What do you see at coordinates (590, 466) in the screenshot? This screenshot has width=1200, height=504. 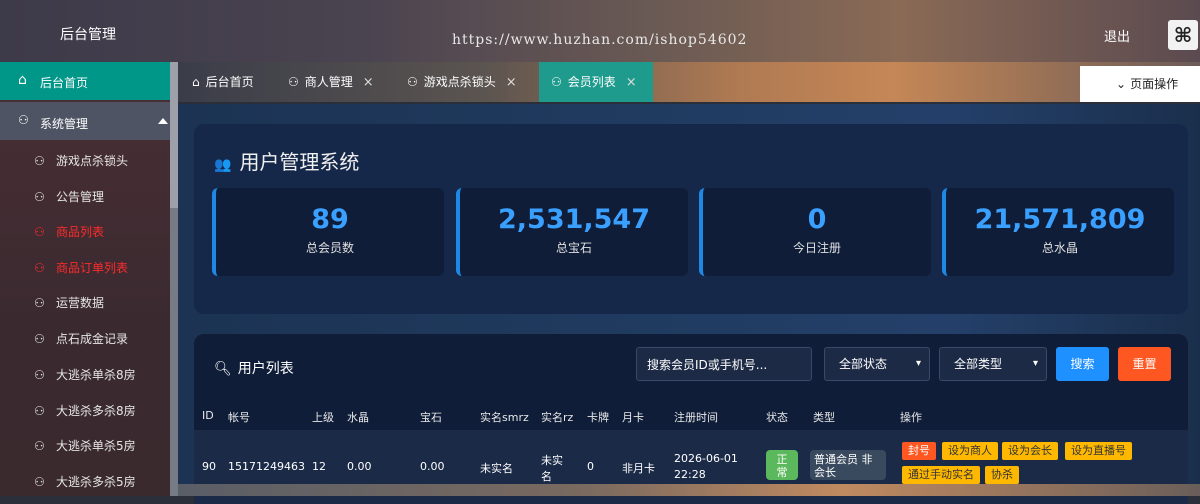 I see `cell-card: 0` at bounding box center [590, 466].